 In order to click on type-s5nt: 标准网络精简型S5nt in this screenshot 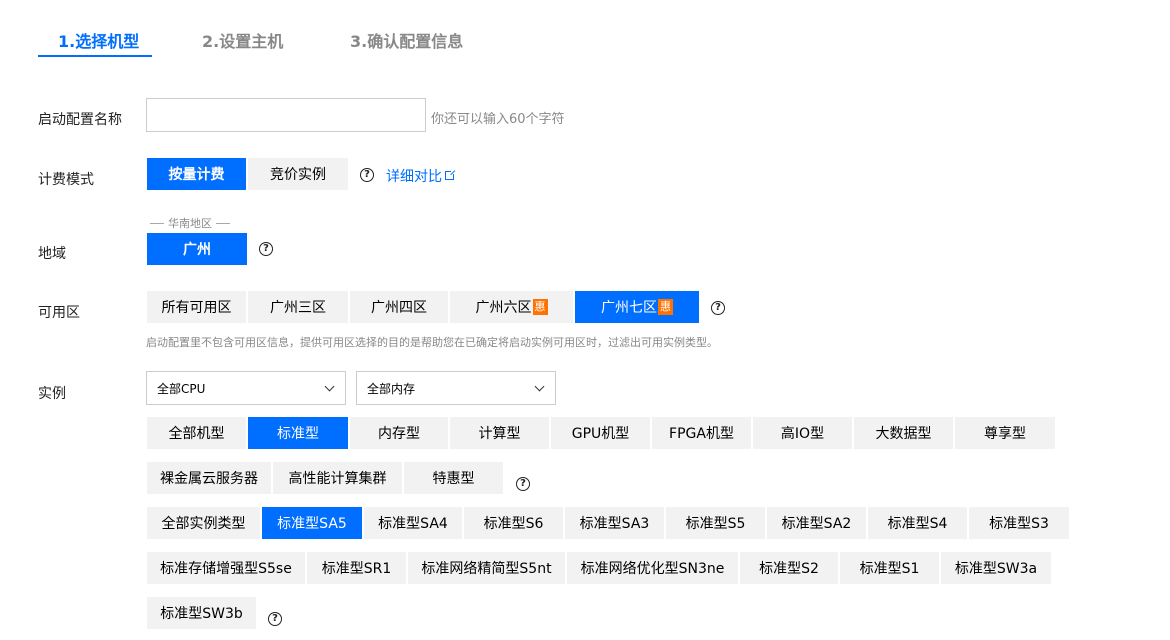, I will do `click(486, 568)`.